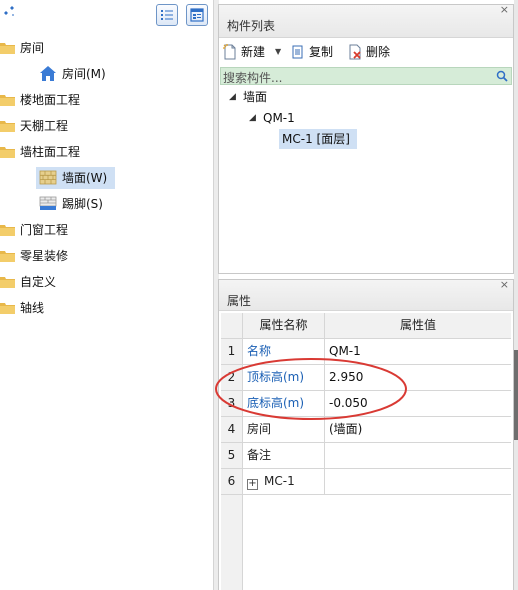 Image resolution: width=518 pixels, height=590 pixels. What do you see at coordinates (50, 100) in the screenshot?
I see `tree-item-label: 楼地面工程` at bounding box center [50, 100].